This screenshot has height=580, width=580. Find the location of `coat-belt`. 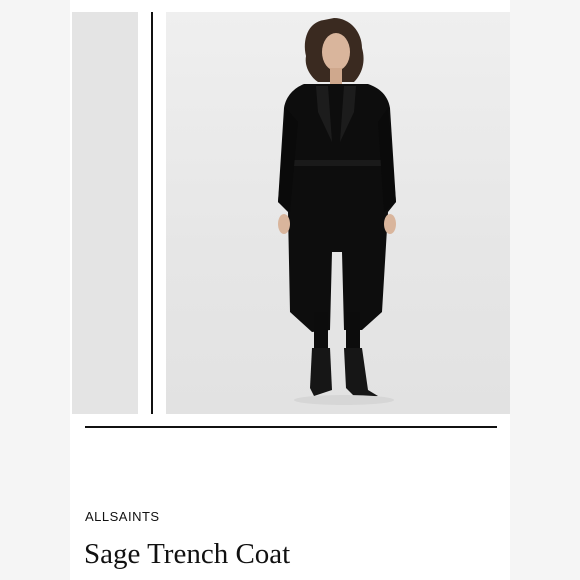

coat-belt is located at coordinates (339, 163).